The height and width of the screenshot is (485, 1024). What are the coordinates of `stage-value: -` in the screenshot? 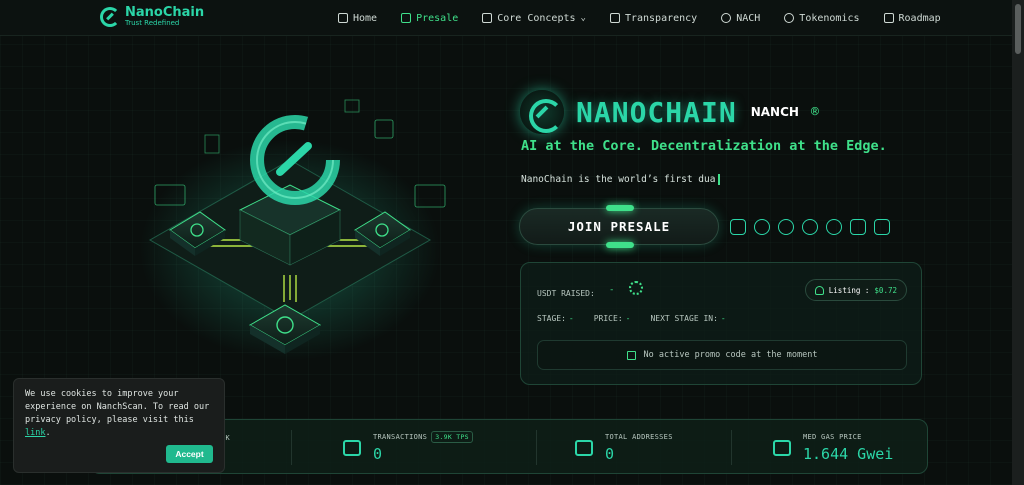 It's located at (571, 318).